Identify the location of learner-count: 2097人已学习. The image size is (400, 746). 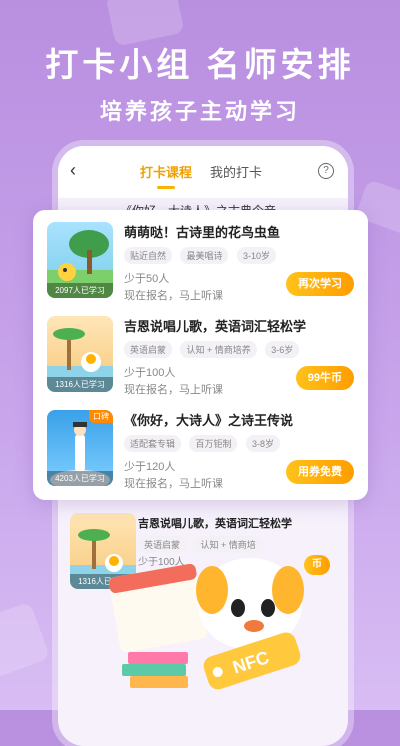
(80, 290).